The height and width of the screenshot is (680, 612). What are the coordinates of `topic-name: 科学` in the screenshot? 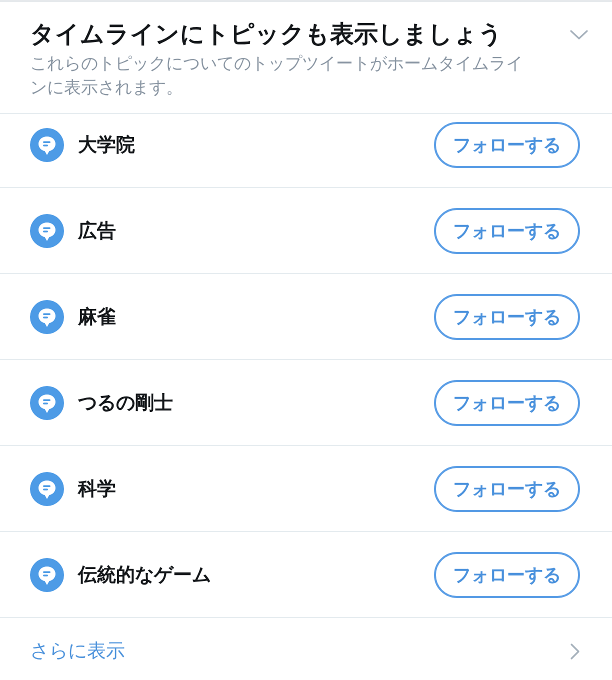 It's located at (97, 489).